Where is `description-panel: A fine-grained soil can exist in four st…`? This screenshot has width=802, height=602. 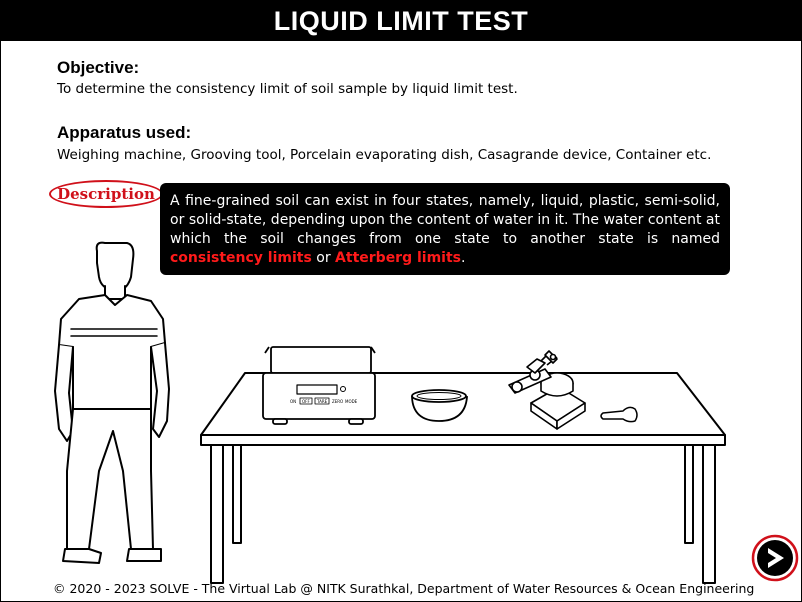
description-panel: A fine-grained soil can exist in four st… is located at coordinates (445, 229).